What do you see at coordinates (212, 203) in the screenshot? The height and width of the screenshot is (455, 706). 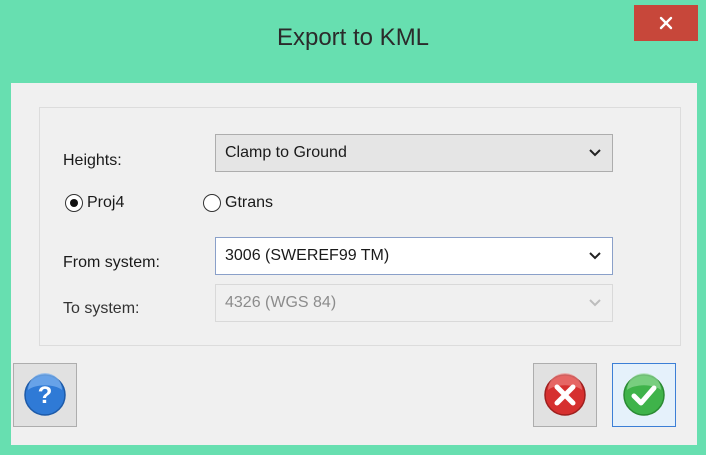 I see `radio-unselected-icon` at bounding box center [212, 203].